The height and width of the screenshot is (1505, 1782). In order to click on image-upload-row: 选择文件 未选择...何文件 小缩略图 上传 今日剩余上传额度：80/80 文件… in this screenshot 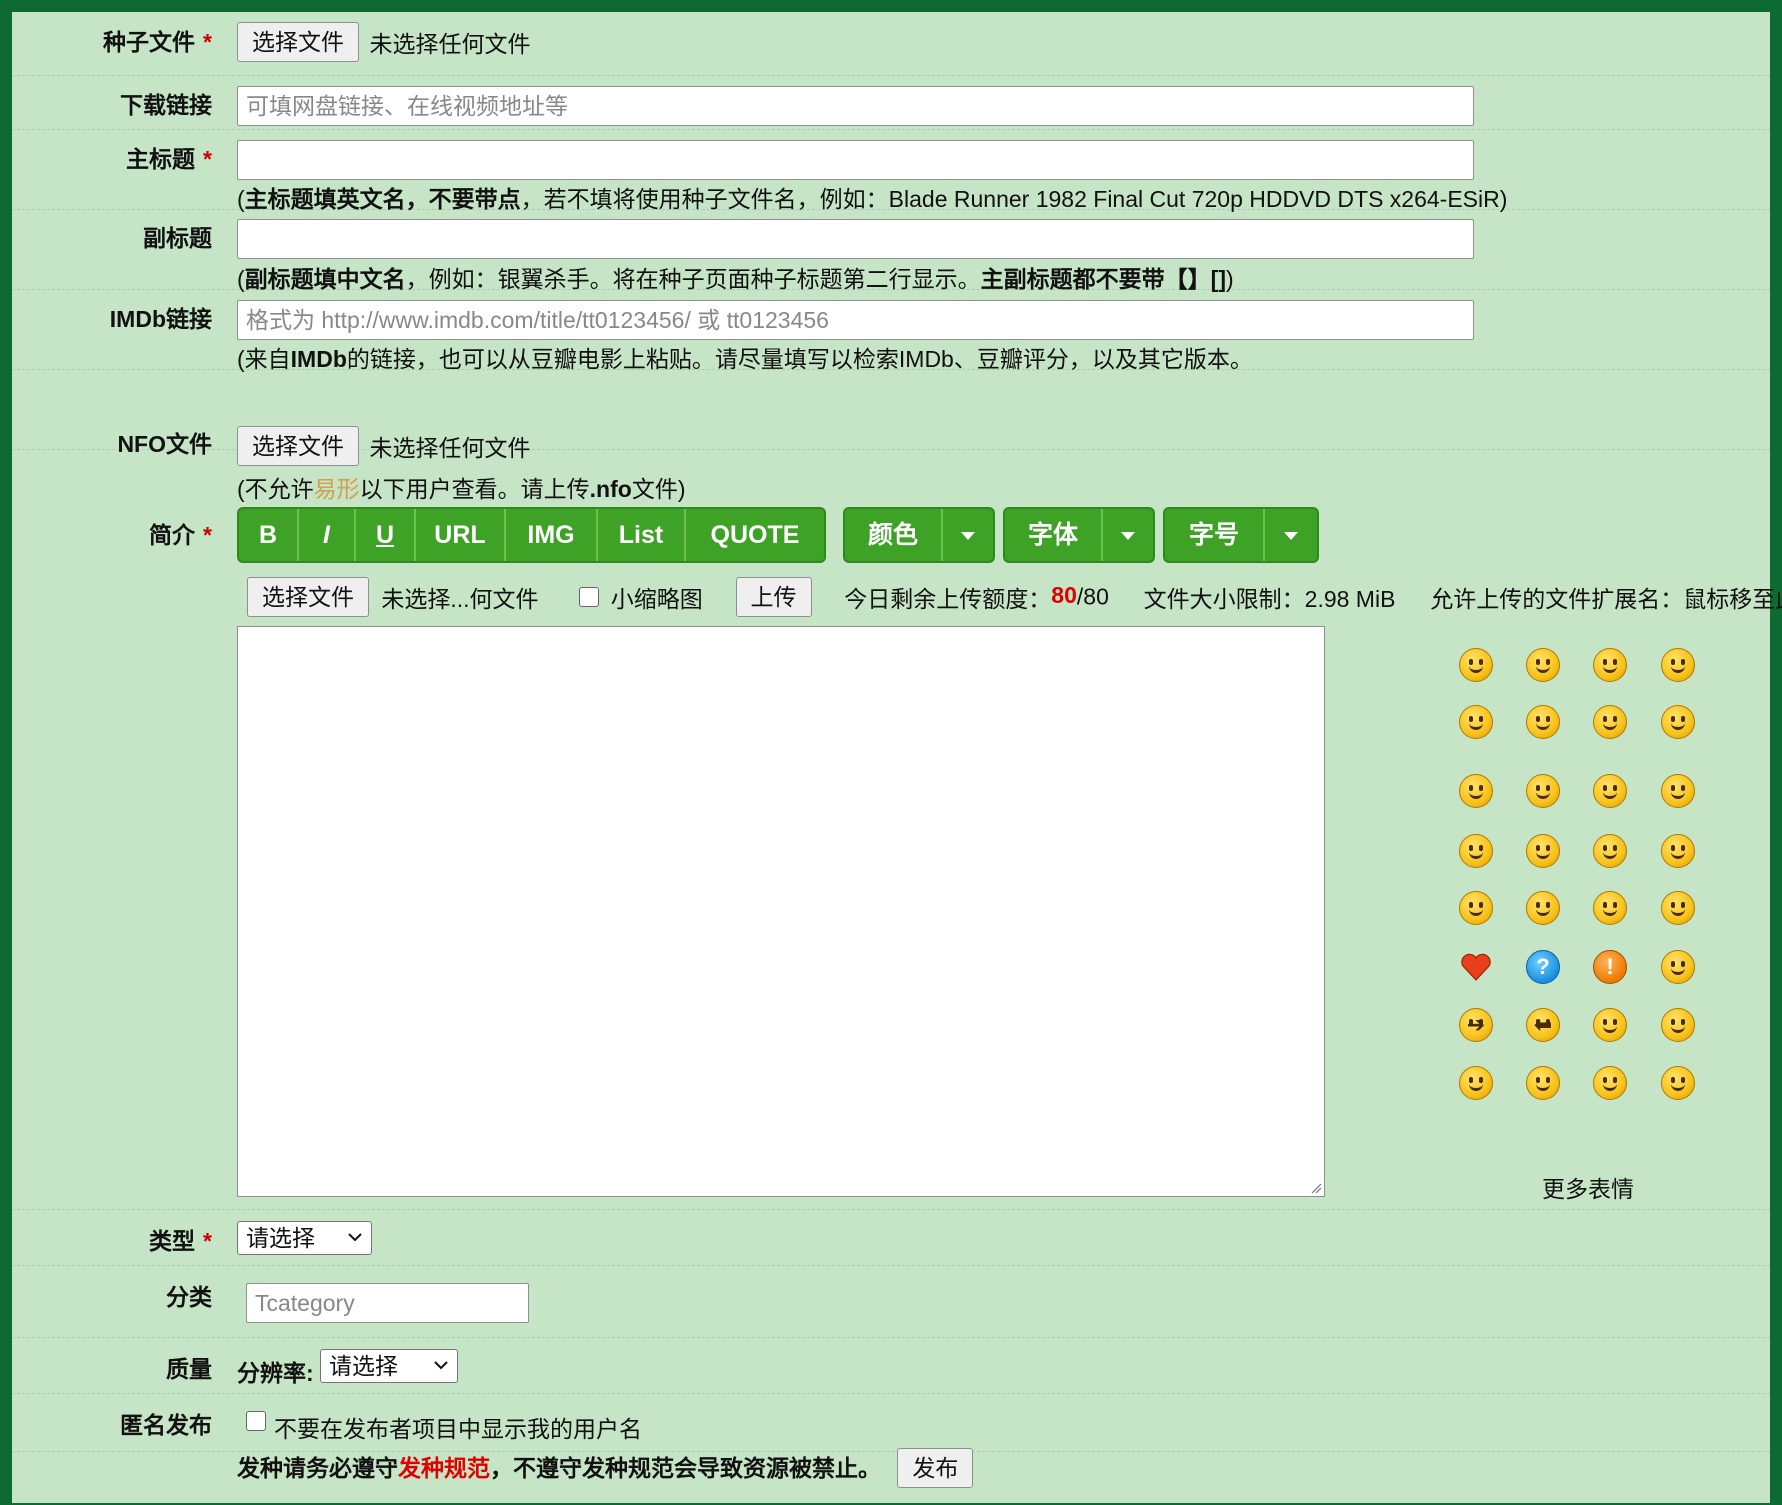, I will do `click(1014, 597)`.